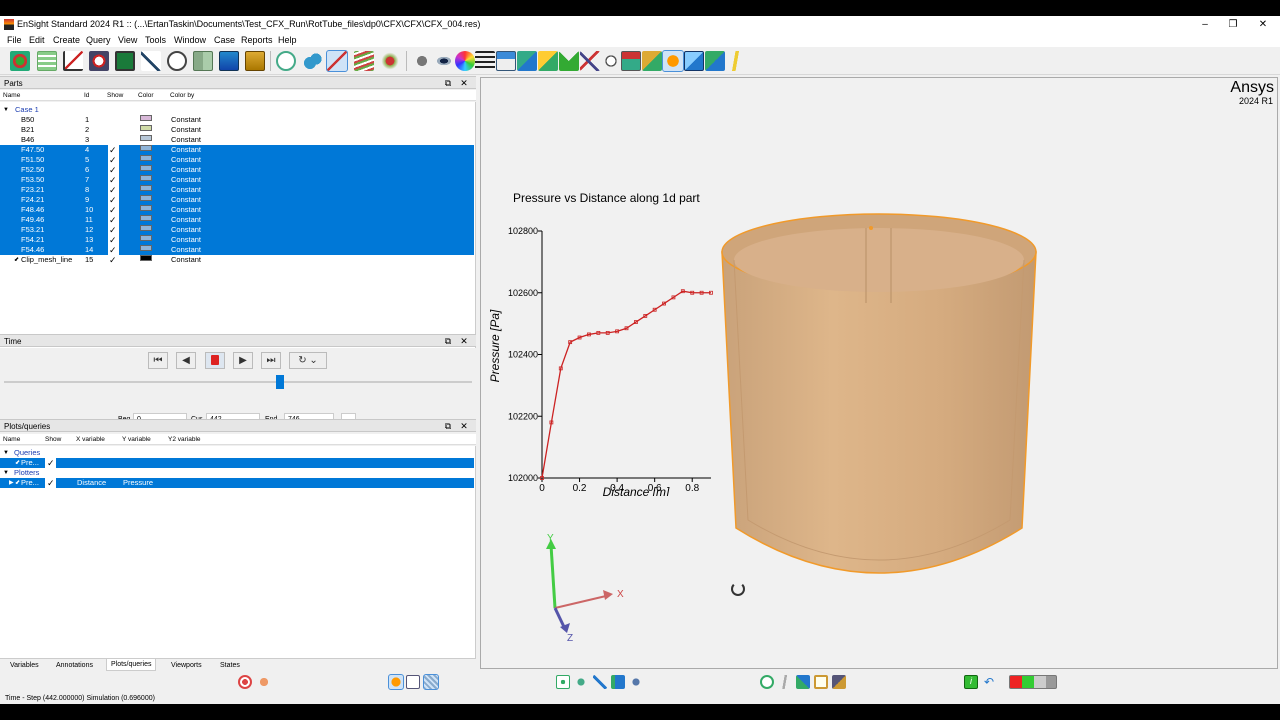 This screenshot has width=1280, height=720. Describe the element at coordinates (6, 473) in the screenshot. I see `expand-arrow-icon: ▼` at that location.